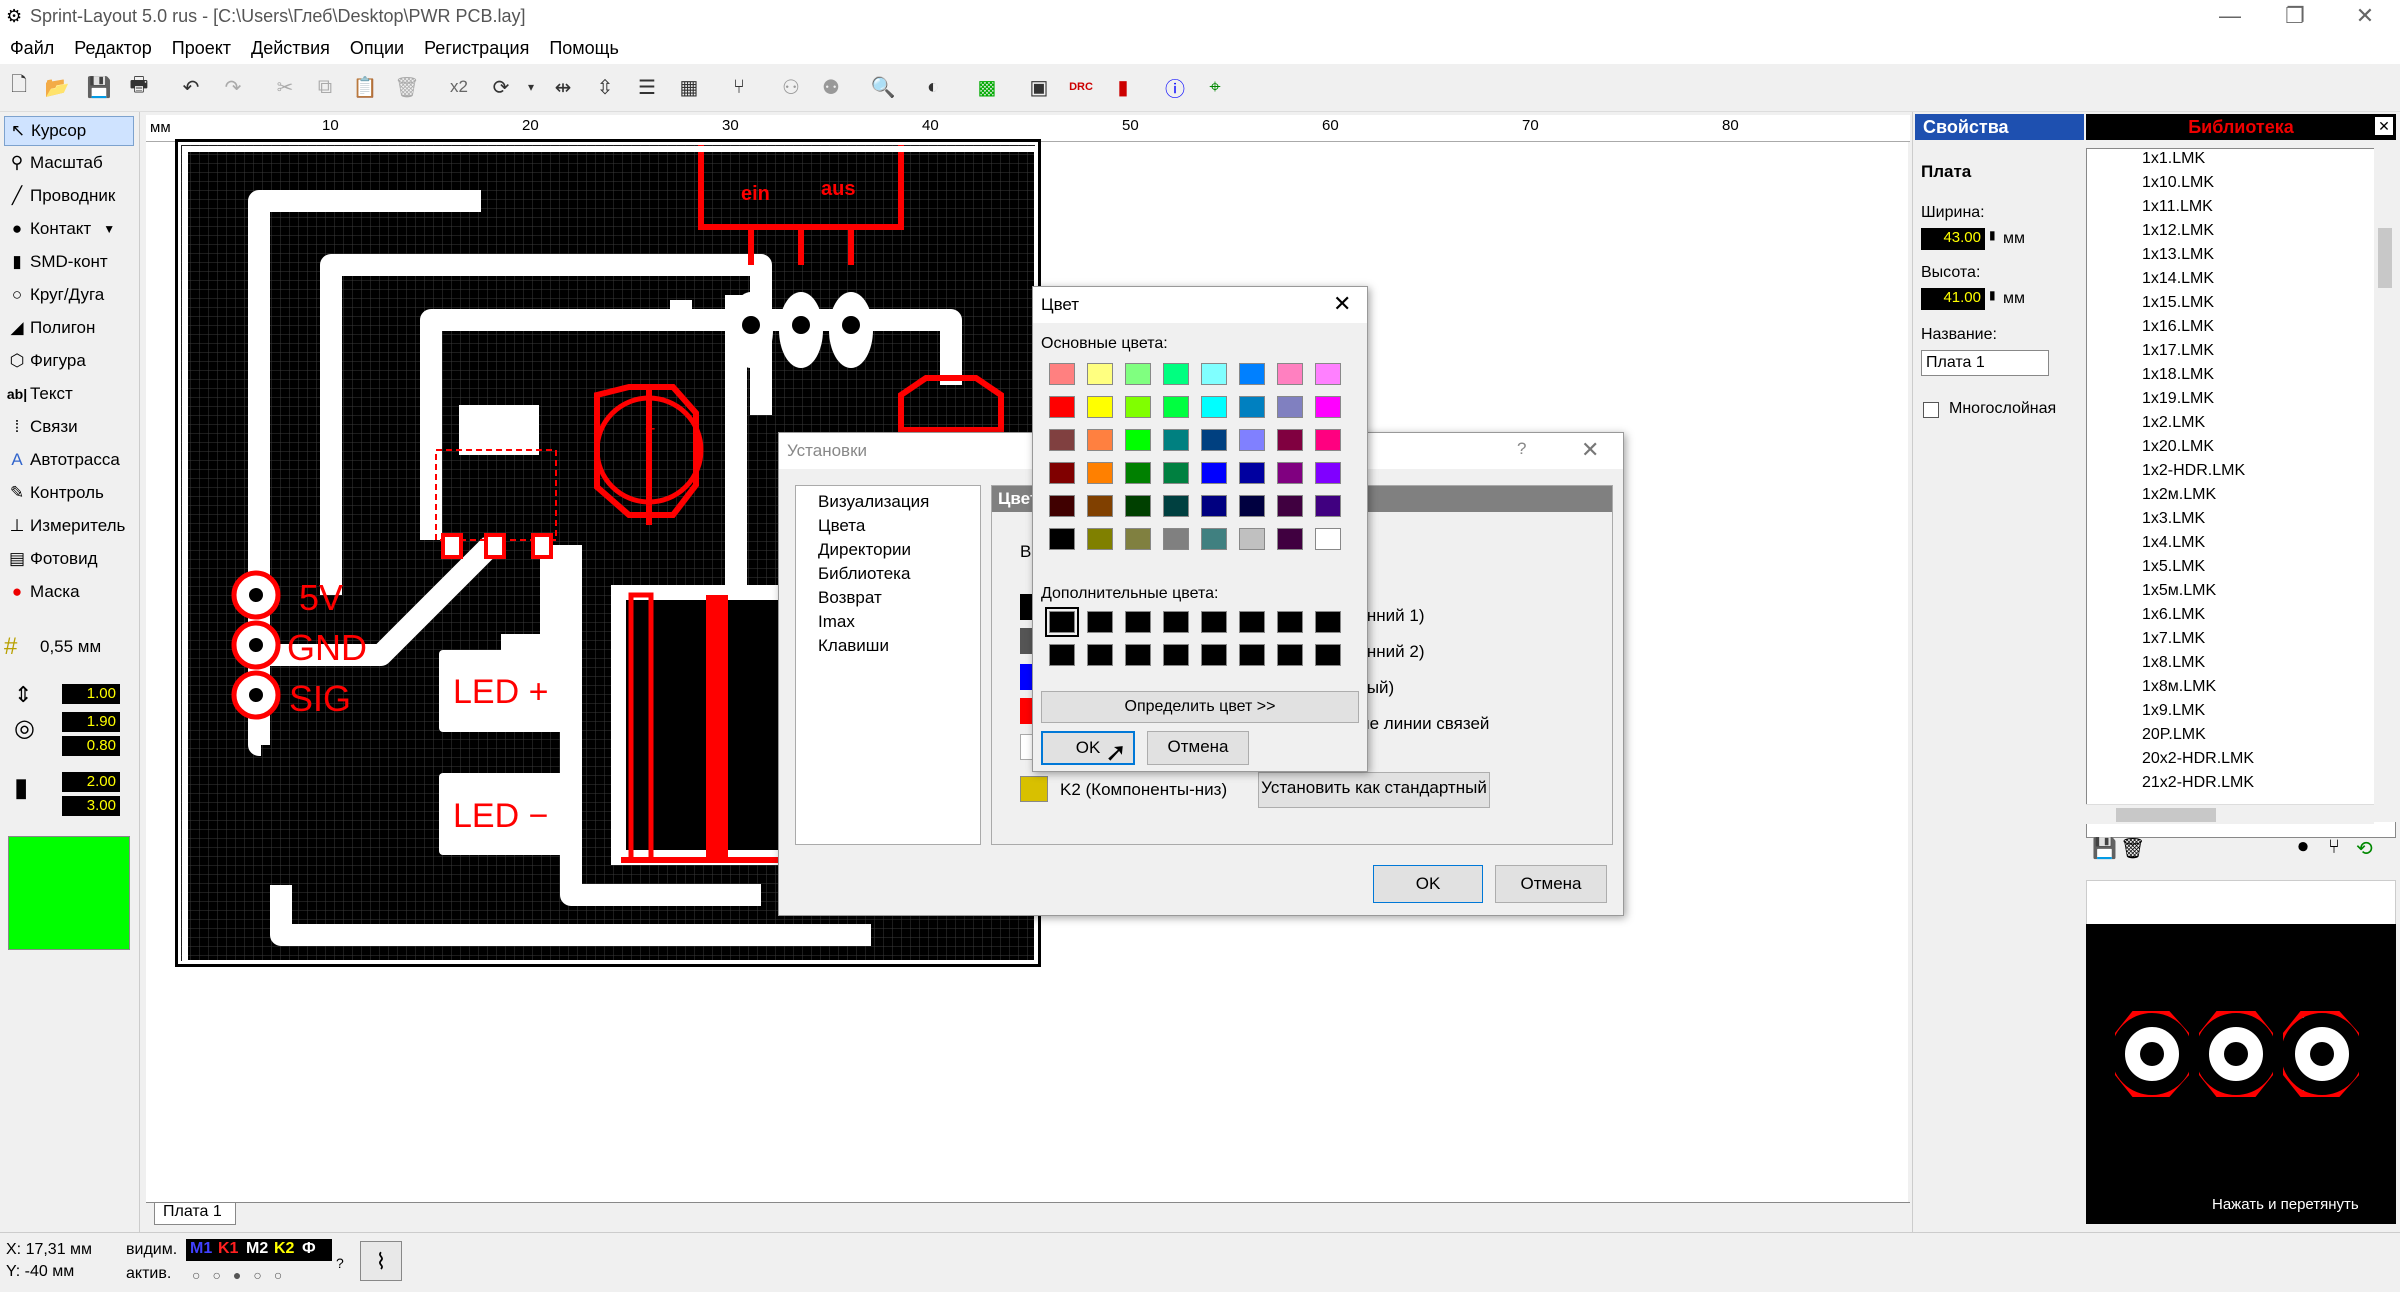 This screenshot has width=2400, height=1292. I want to click on drc-icon: DRC, so click(1081, 87).